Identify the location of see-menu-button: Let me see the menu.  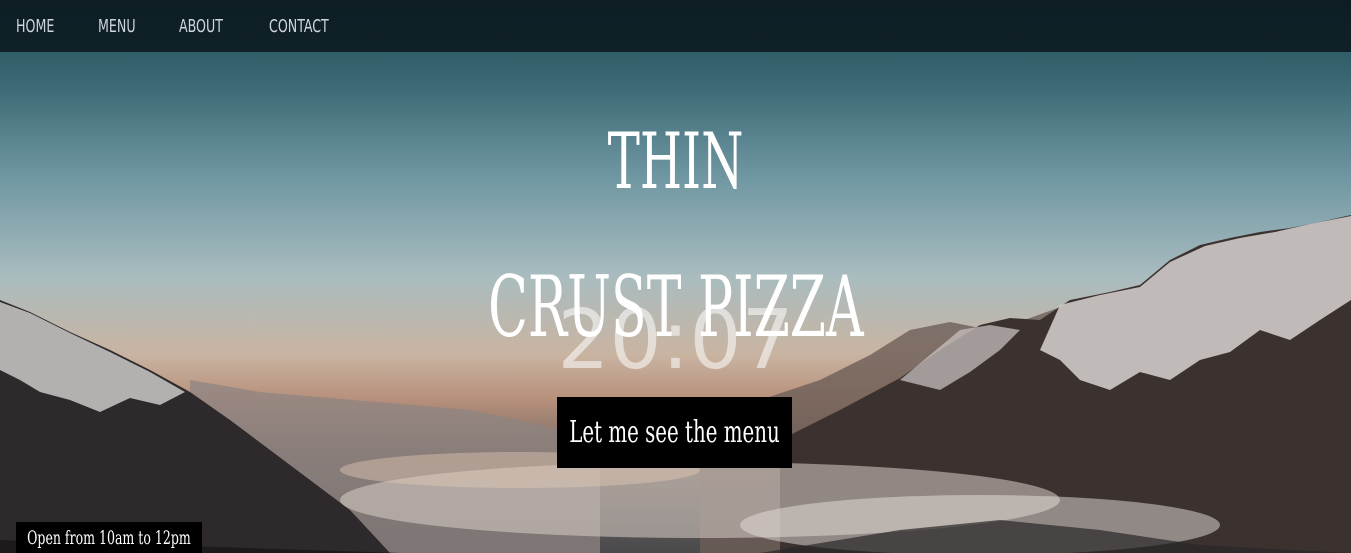
(674, 432).